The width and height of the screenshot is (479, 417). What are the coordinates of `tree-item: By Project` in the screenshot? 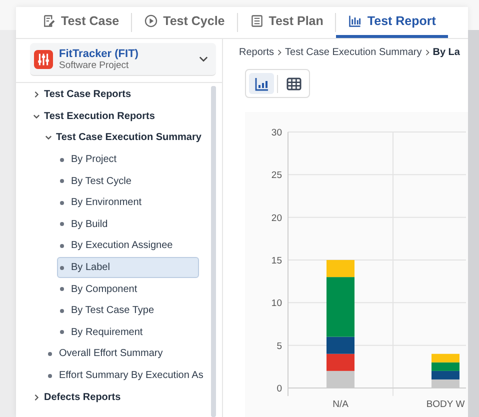 It's located at (128, 159).